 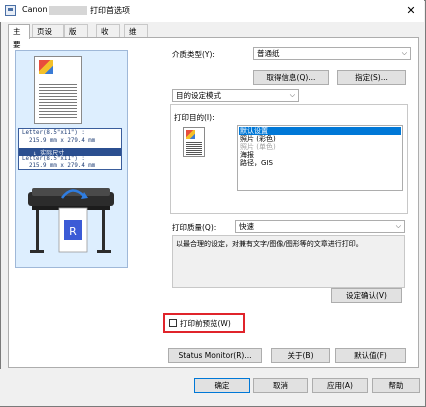 What do you see at coordinates (136, 36) in the screenshot?
I see `tab-maintenance: 维护` at bounding box center [136, 36].